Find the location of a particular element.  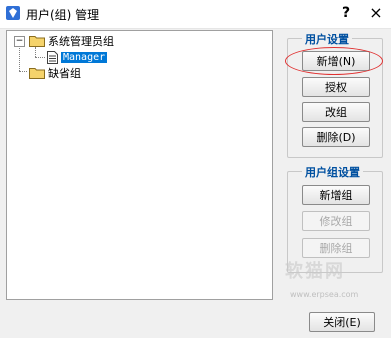

tree-node-manager: Manager is located at coordinates (76, 57).